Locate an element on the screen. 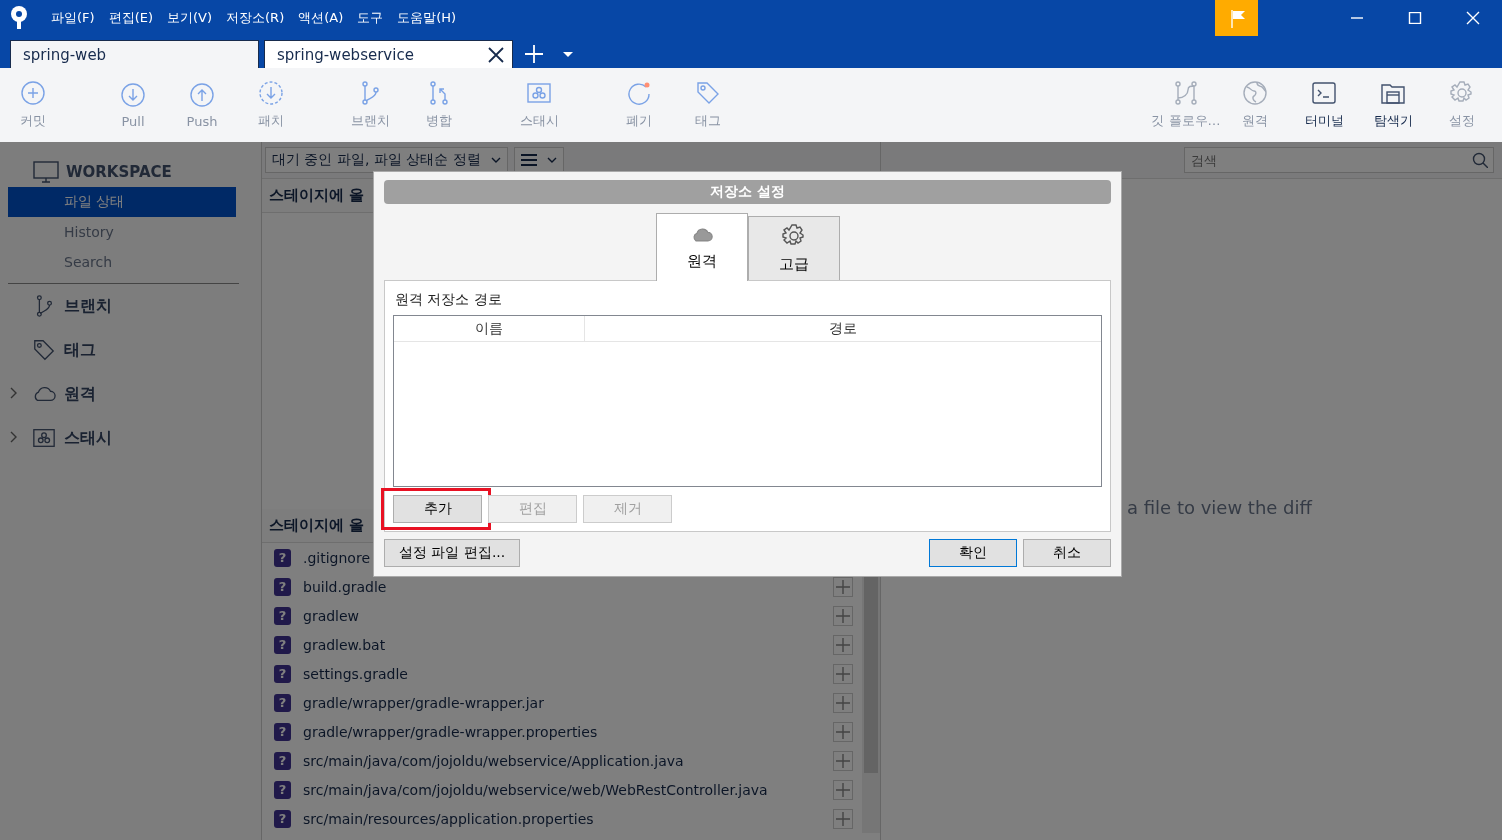 The height and width of the screenshot is (840, 1502). git-flow-icon is located at coordinates (1186, 93).